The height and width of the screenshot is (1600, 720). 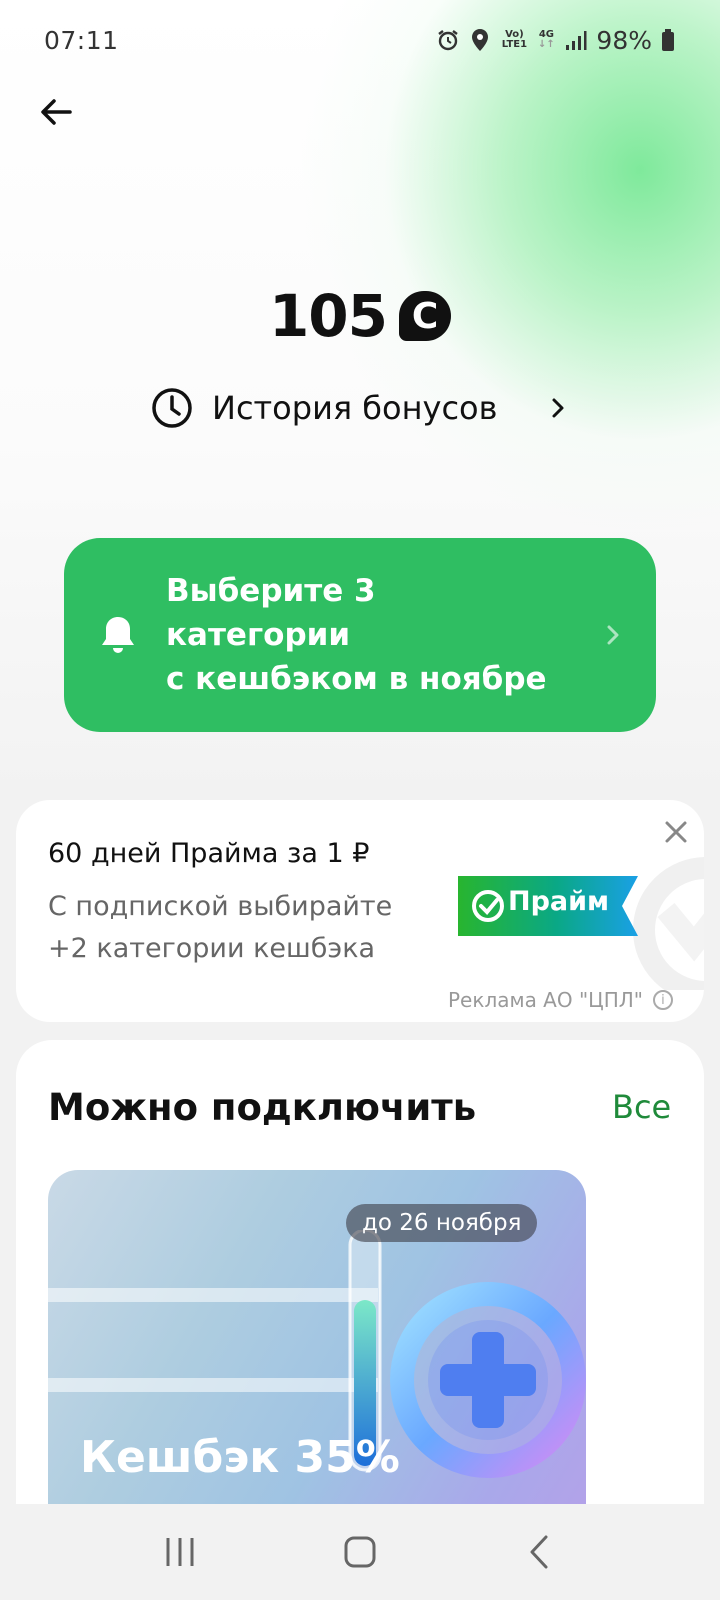 I want to click on see-all-link: Все, so click(x=641, y=1107).